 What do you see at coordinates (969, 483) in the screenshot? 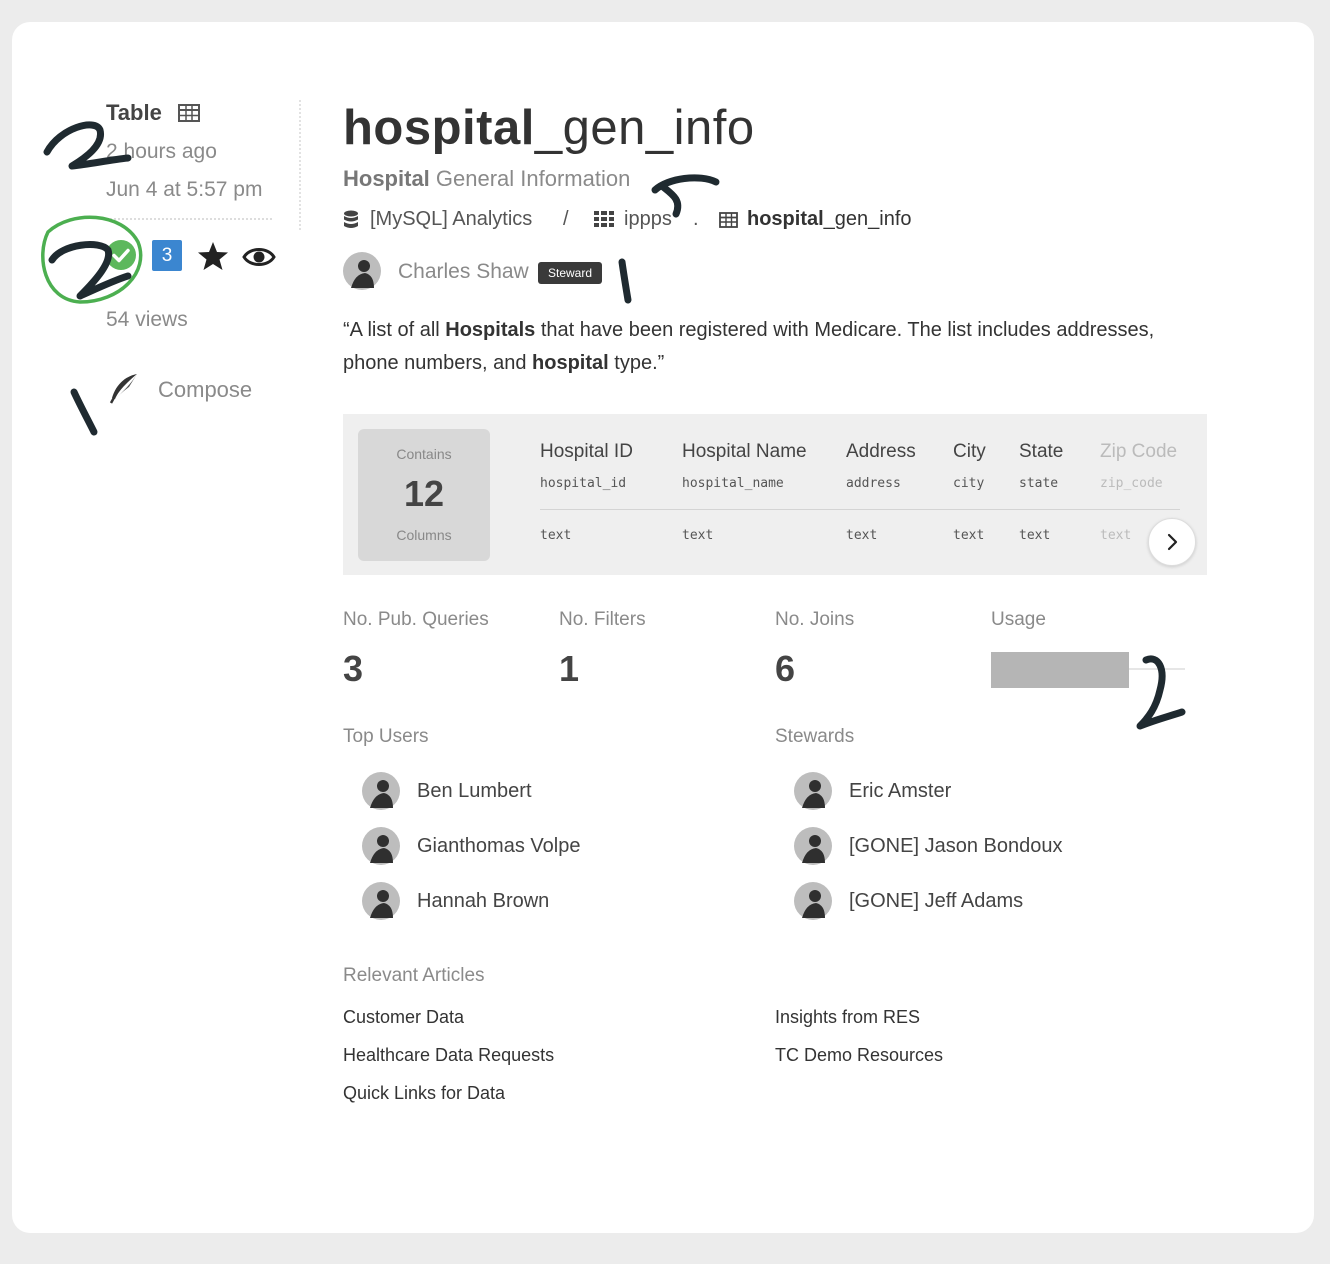
I see `column-key: city` at bounding box center [969, 483].